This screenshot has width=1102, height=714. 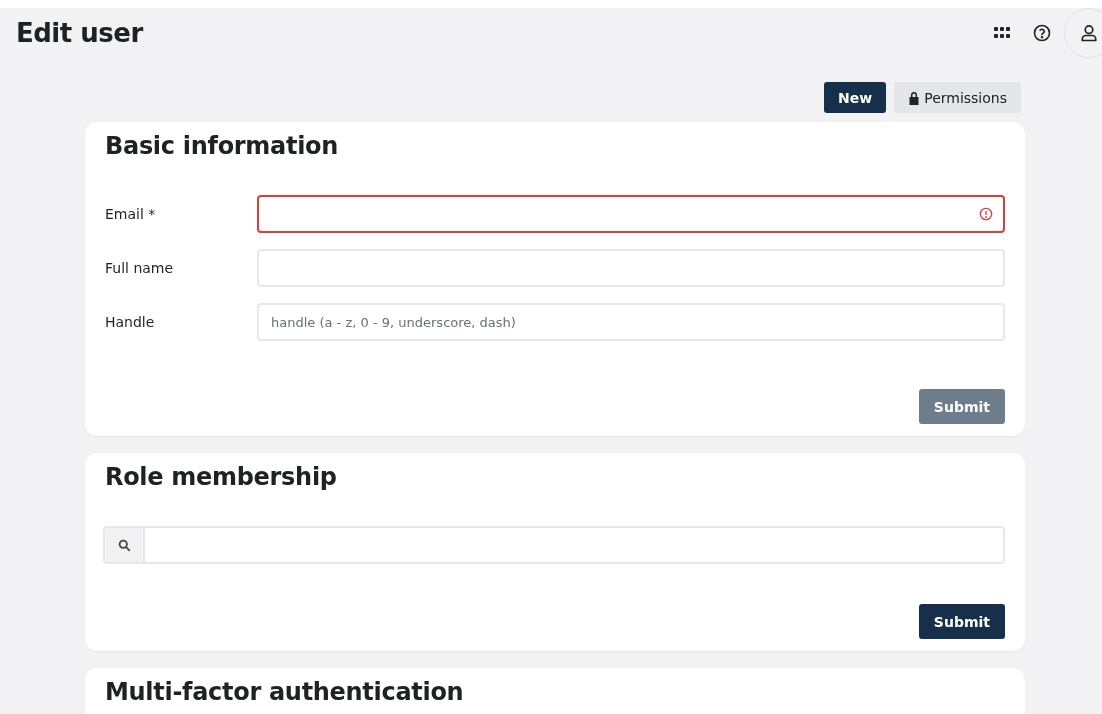 I want to click on permissions-button: Permissions, so click(x=957, y=97).